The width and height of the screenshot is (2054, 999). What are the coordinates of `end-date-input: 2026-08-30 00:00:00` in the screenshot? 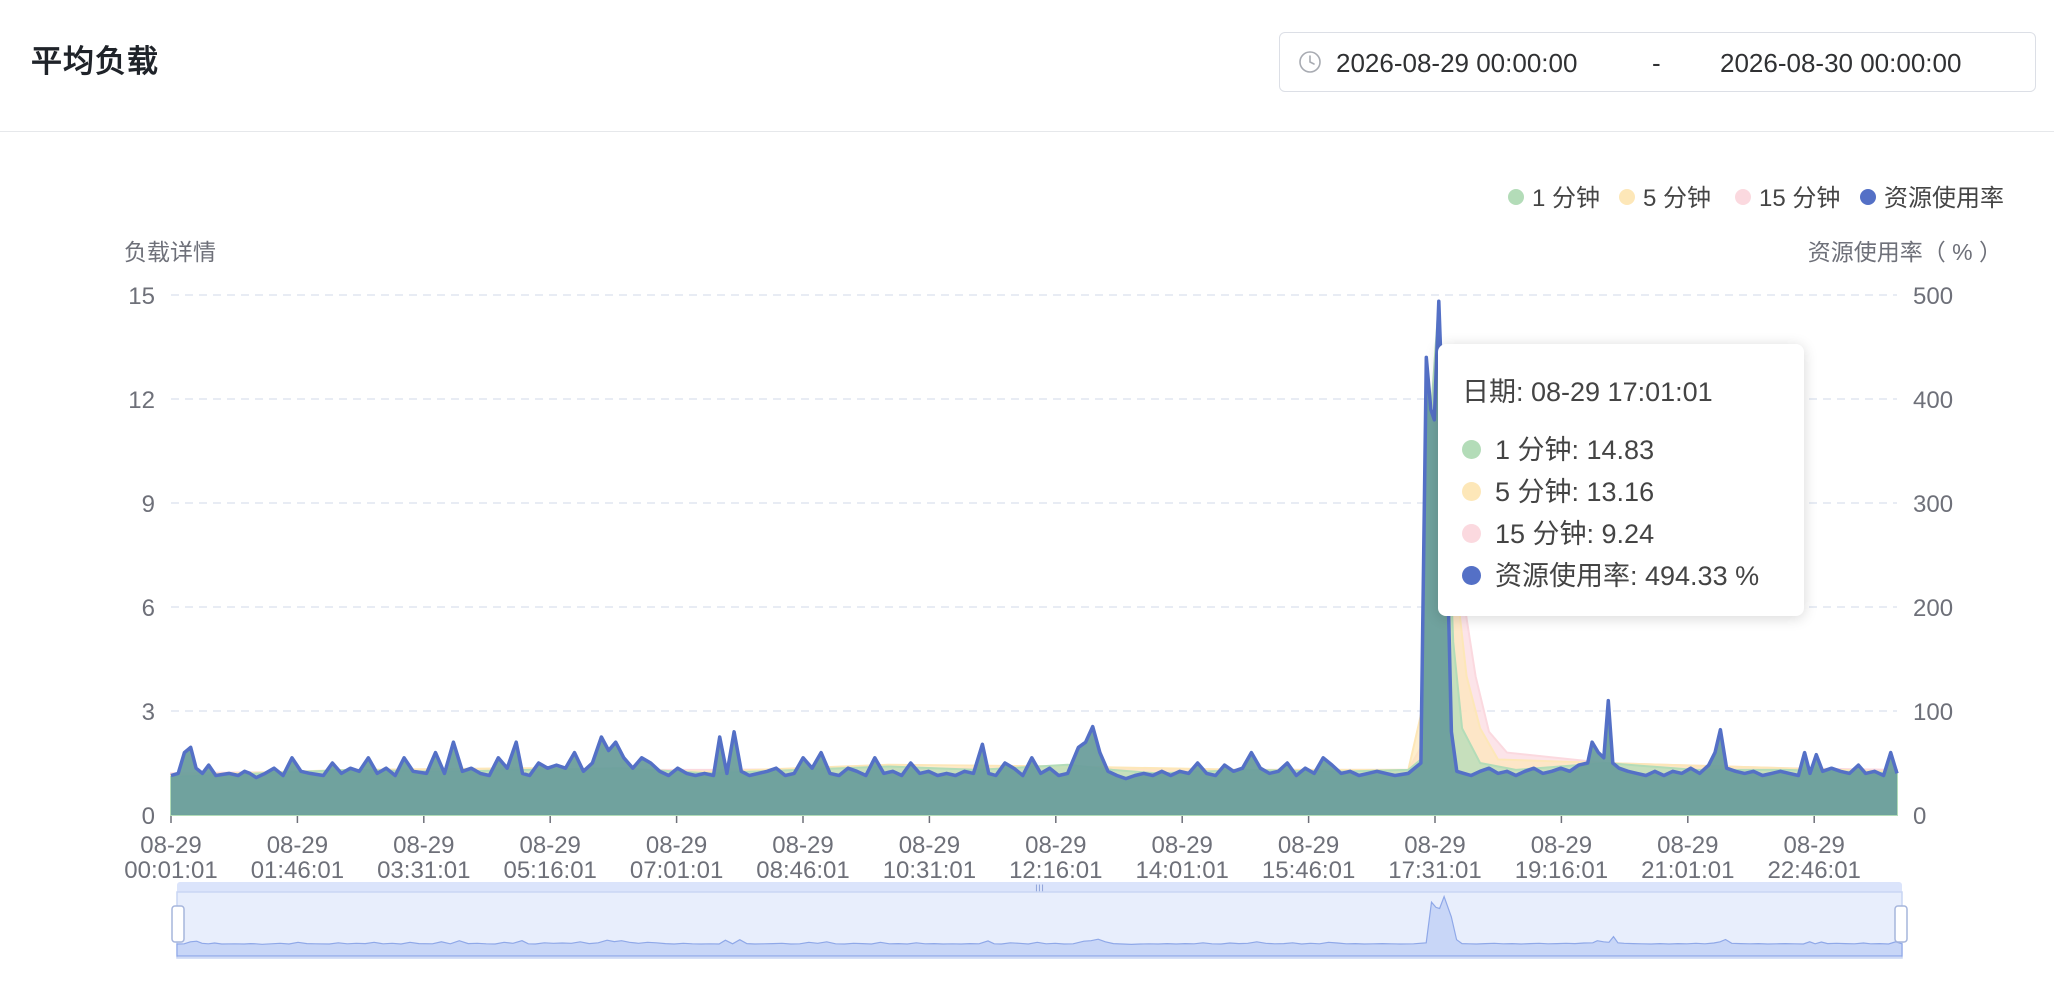 It's located at (1840, 63).